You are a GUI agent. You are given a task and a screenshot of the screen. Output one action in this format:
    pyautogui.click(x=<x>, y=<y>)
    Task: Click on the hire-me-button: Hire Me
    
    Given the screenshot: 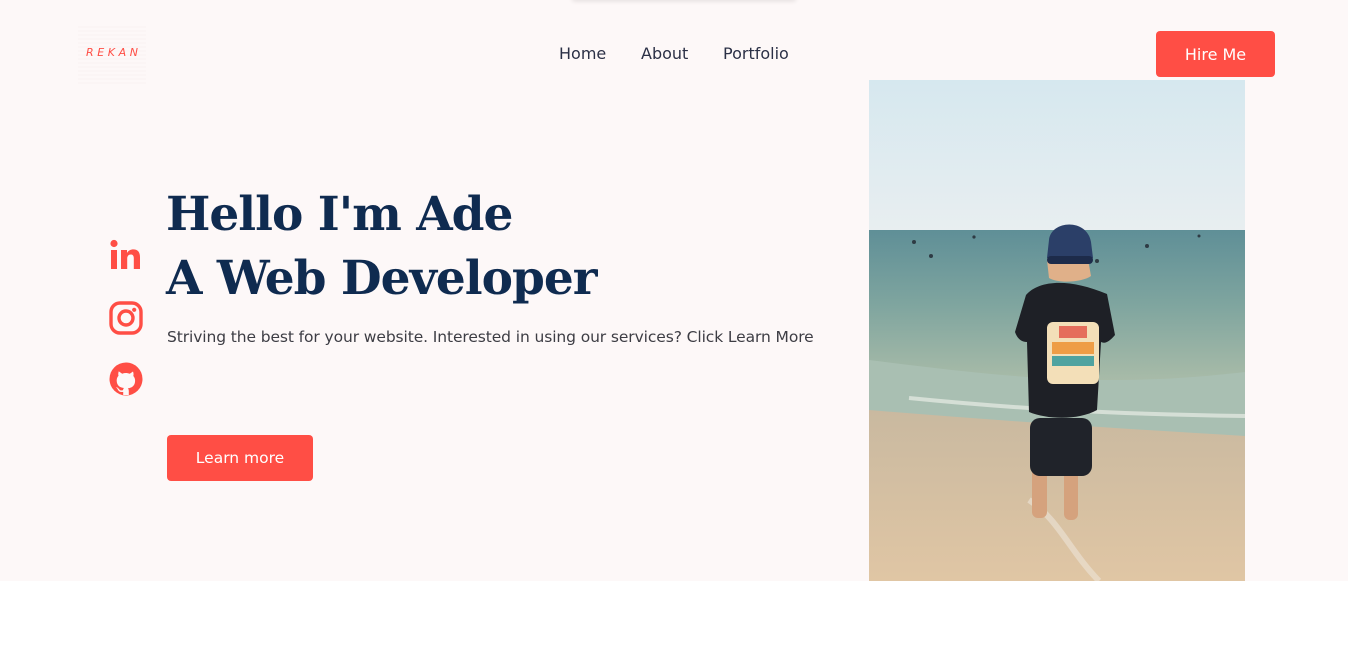 What is the action you would take?
    pyautogui.click(x=1215, y=54)
    